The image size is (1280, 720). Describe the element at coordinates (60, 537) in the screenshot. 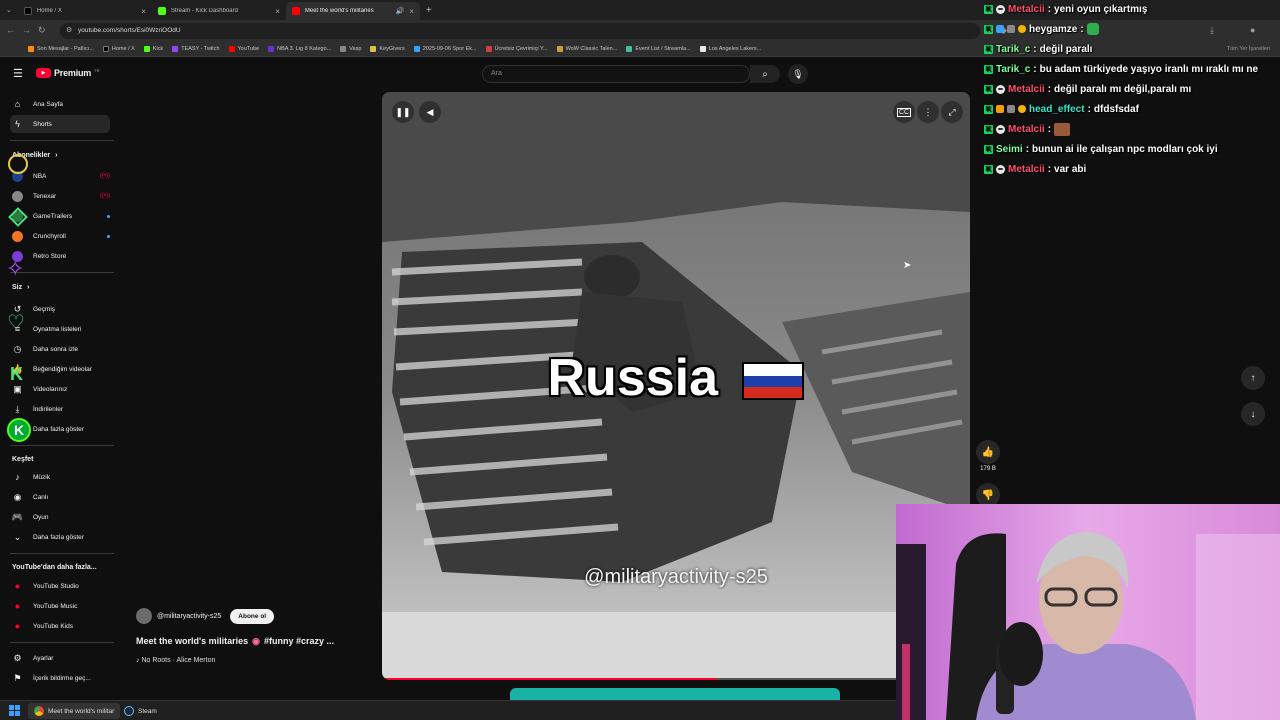

I see `sidebar-item-explore-more: ⌄ Daha fazla göster` at that location.